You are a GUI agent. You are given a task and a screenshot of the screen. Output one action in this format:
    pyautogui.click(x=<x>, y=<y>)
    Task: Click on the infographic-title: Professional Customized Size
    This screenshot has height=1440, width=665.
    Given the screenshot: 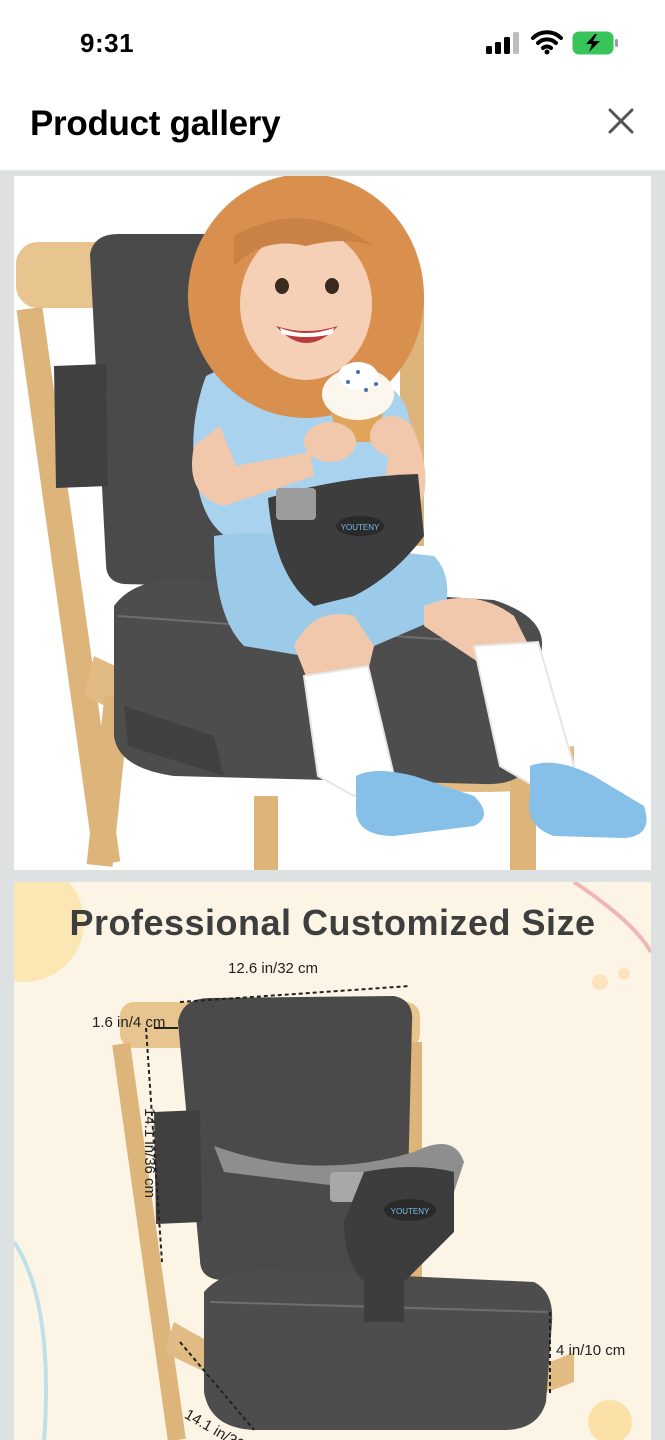 What is the action you would take?
    pyautogui.click(x=332, y=922)
    